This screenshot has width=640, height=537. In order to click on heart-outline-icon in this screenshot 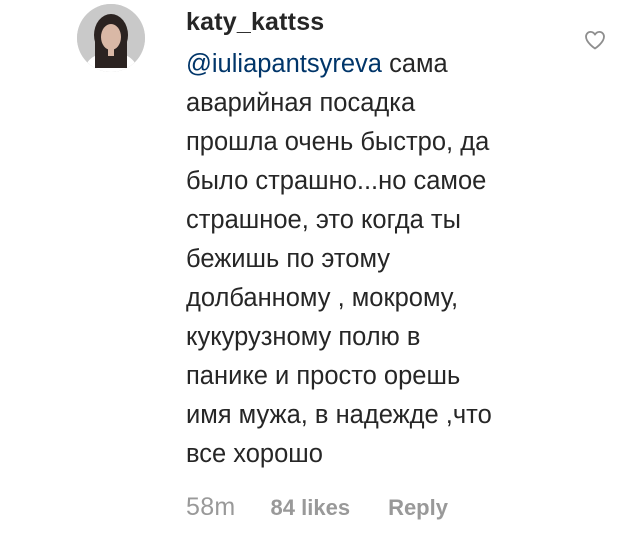, I will do `click(595, 40)`.